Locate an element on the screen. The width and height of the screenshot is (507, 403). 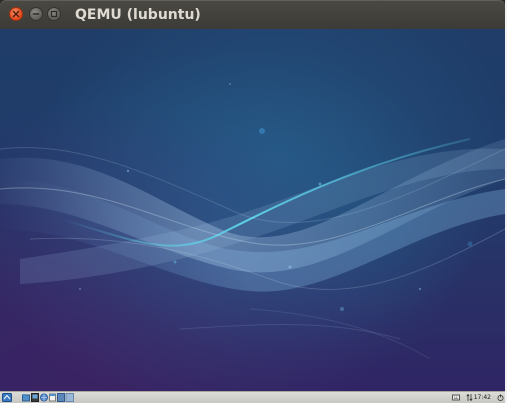
lxpanel-taskbar: 17:42 is located at coordinates (252, 397).